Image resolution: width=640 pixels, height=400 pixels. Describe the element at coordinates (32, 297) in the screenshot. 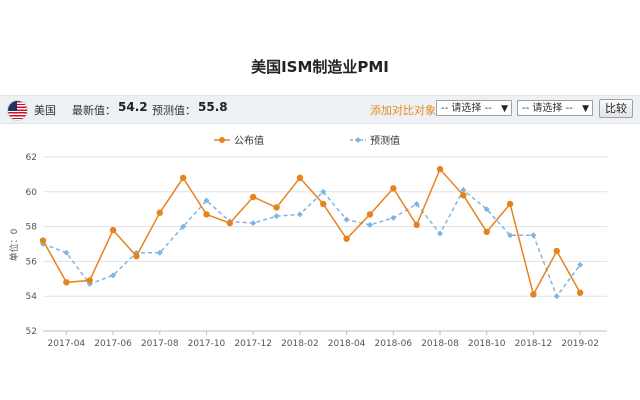

I see `y-tick-label: 54` at that location.